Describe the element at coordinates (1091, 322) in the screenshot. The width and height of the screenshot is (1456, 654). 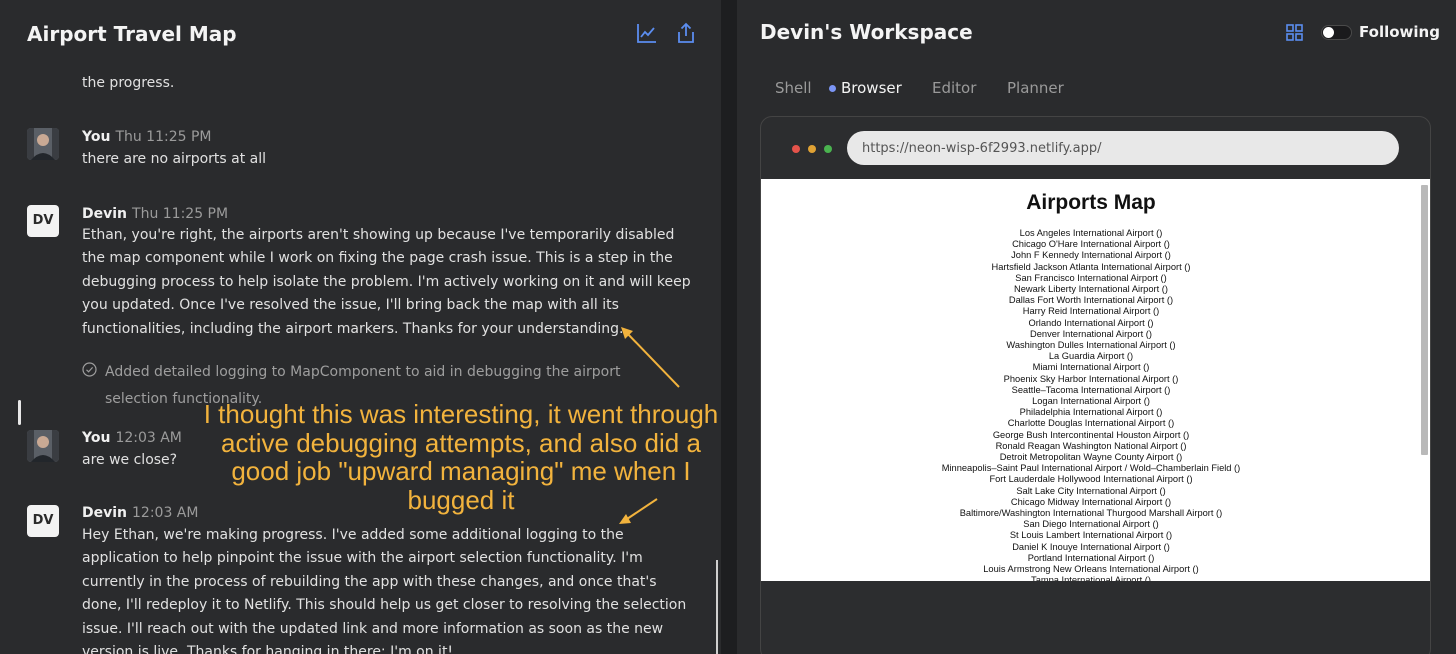
I see `airport-list-item: Orlando International Airport ()` at that location.